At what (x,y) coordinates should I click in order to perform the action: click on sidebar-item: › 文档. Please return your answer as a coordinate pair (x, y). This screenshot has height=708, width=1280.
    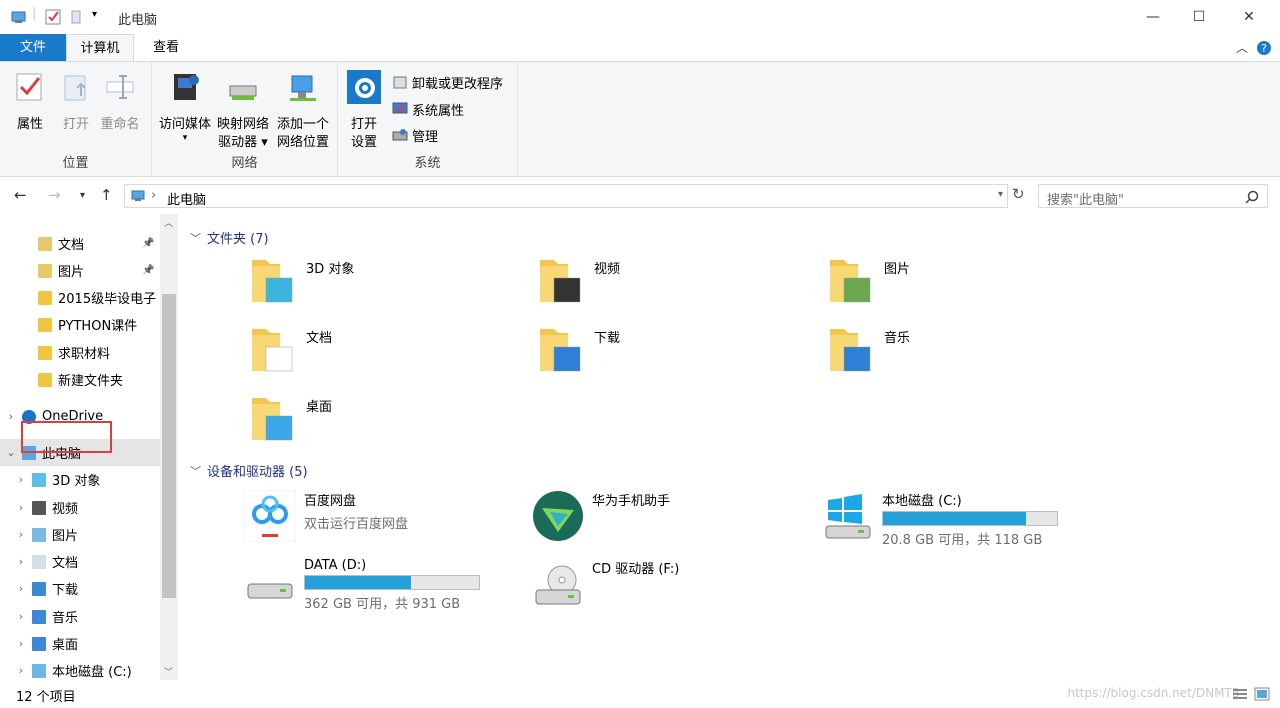
    Looking at the image, I should click on (80, 561).